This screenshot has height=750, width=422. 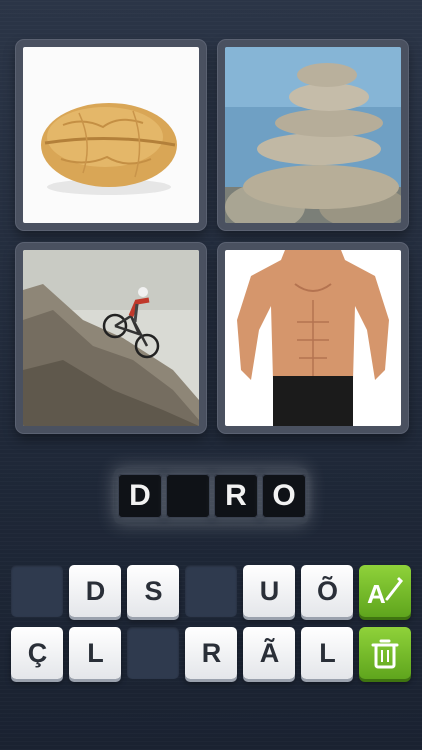 What do you see at coordinates (37, 653) in the screenshot?
I see `letter-tile: Ç` at bounding box center [37, 653].